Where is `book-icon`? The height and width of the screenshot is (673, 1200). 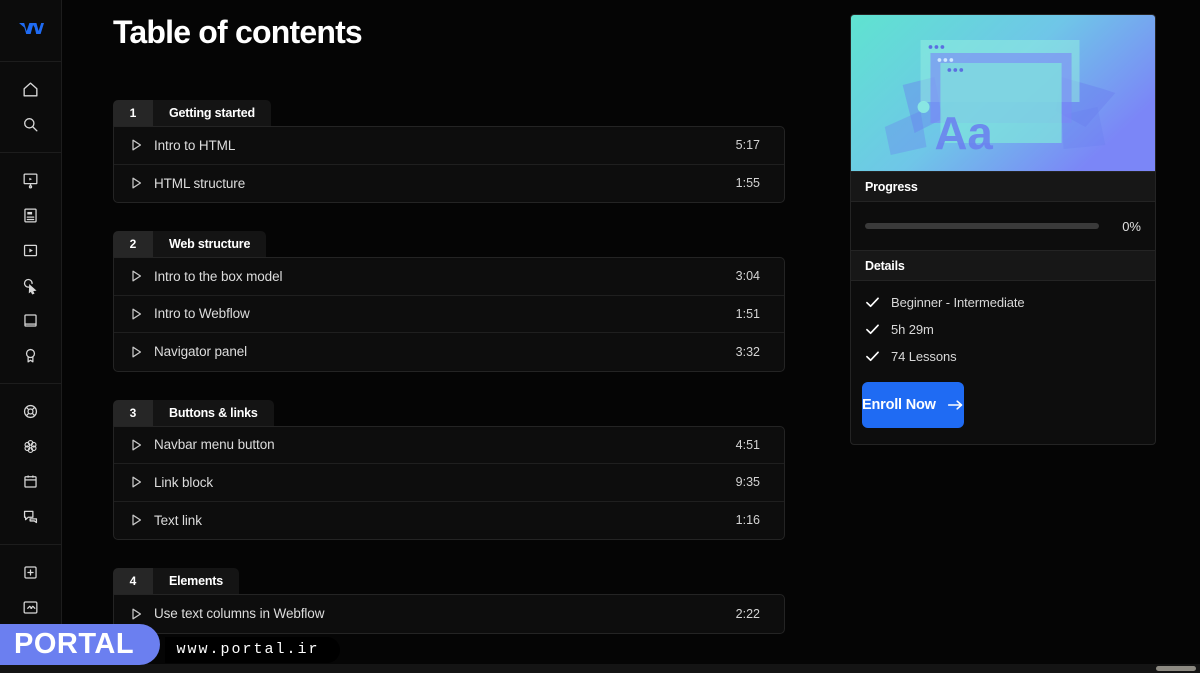 book-icon is located at coordinates (30, 320).